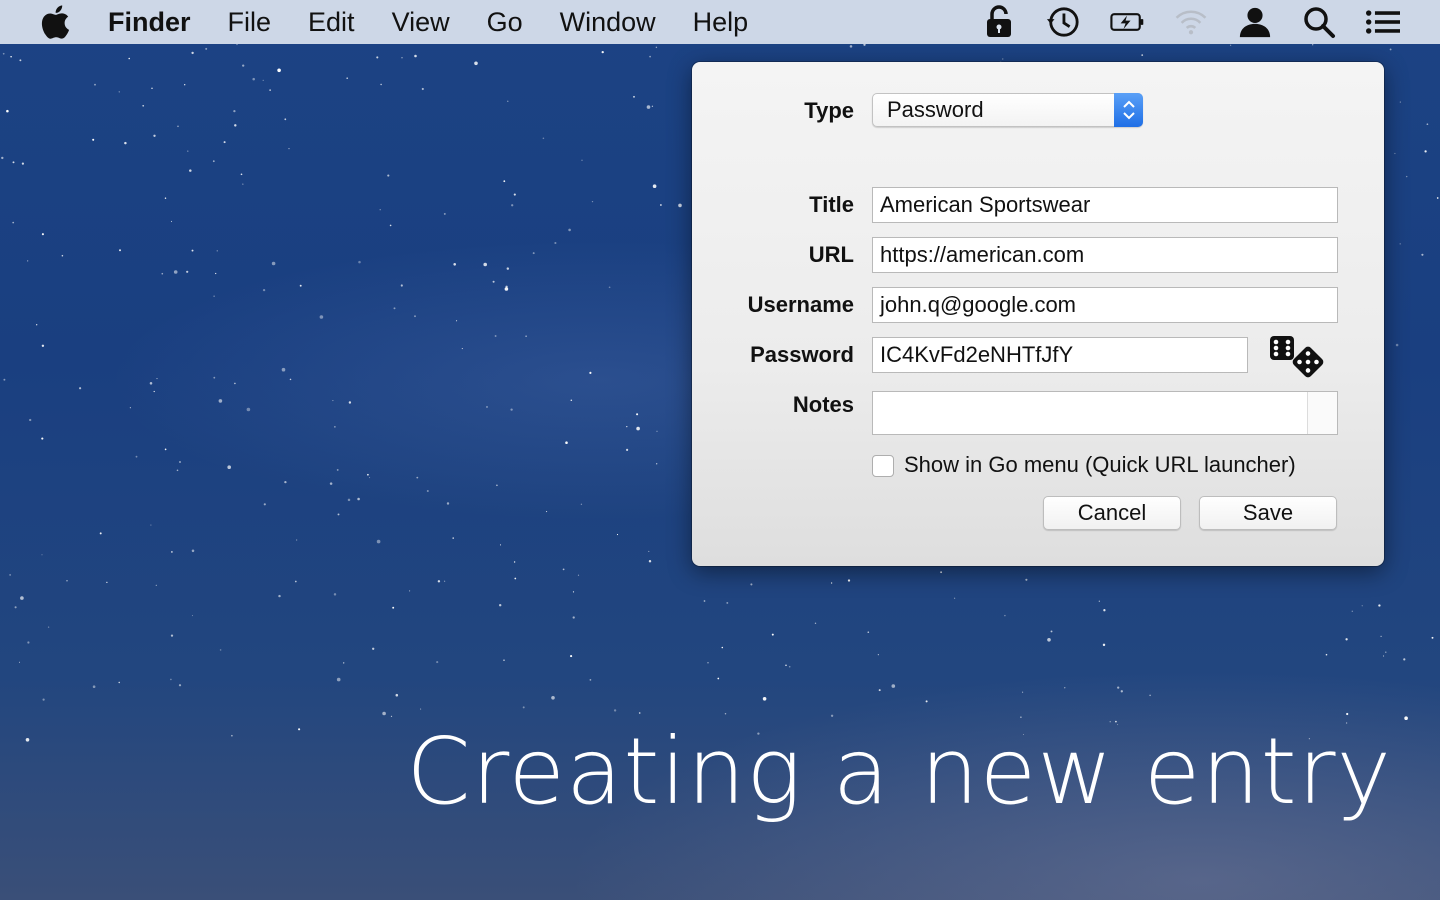  I want to click on wifi-icon, so click(1191, 22).